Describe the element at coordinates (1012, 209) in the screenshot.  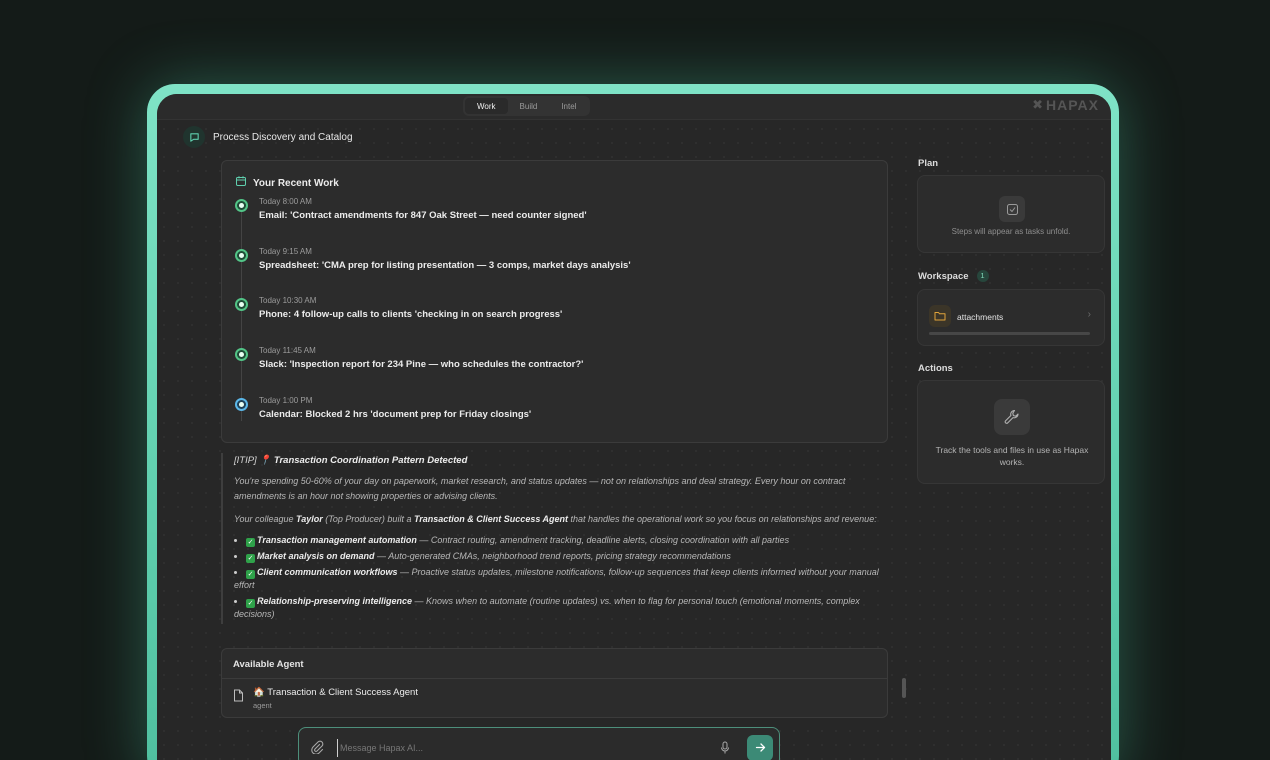
I see `checkbox-icon` at that location.